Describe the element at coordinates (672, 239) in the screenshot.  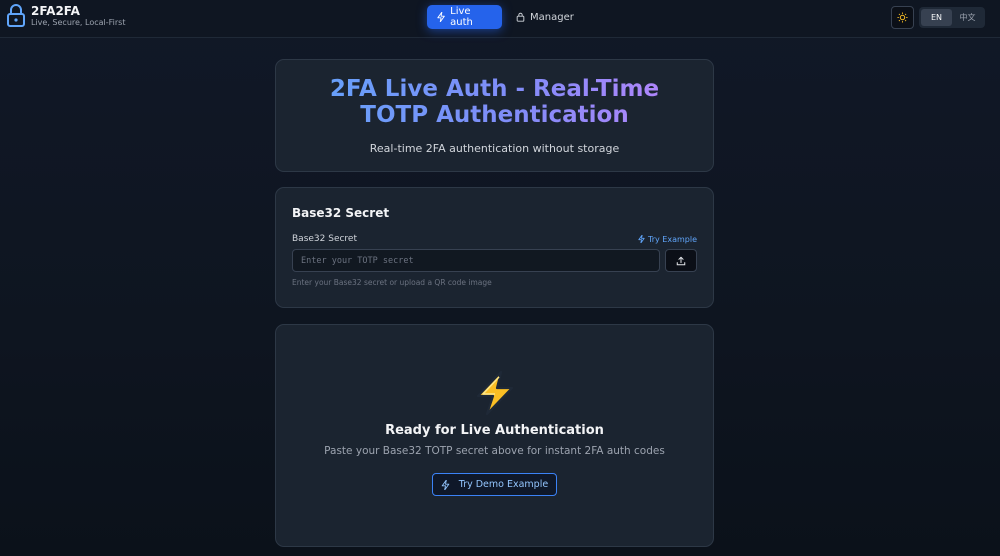
I see `try-example-label: Try Example` at that location.